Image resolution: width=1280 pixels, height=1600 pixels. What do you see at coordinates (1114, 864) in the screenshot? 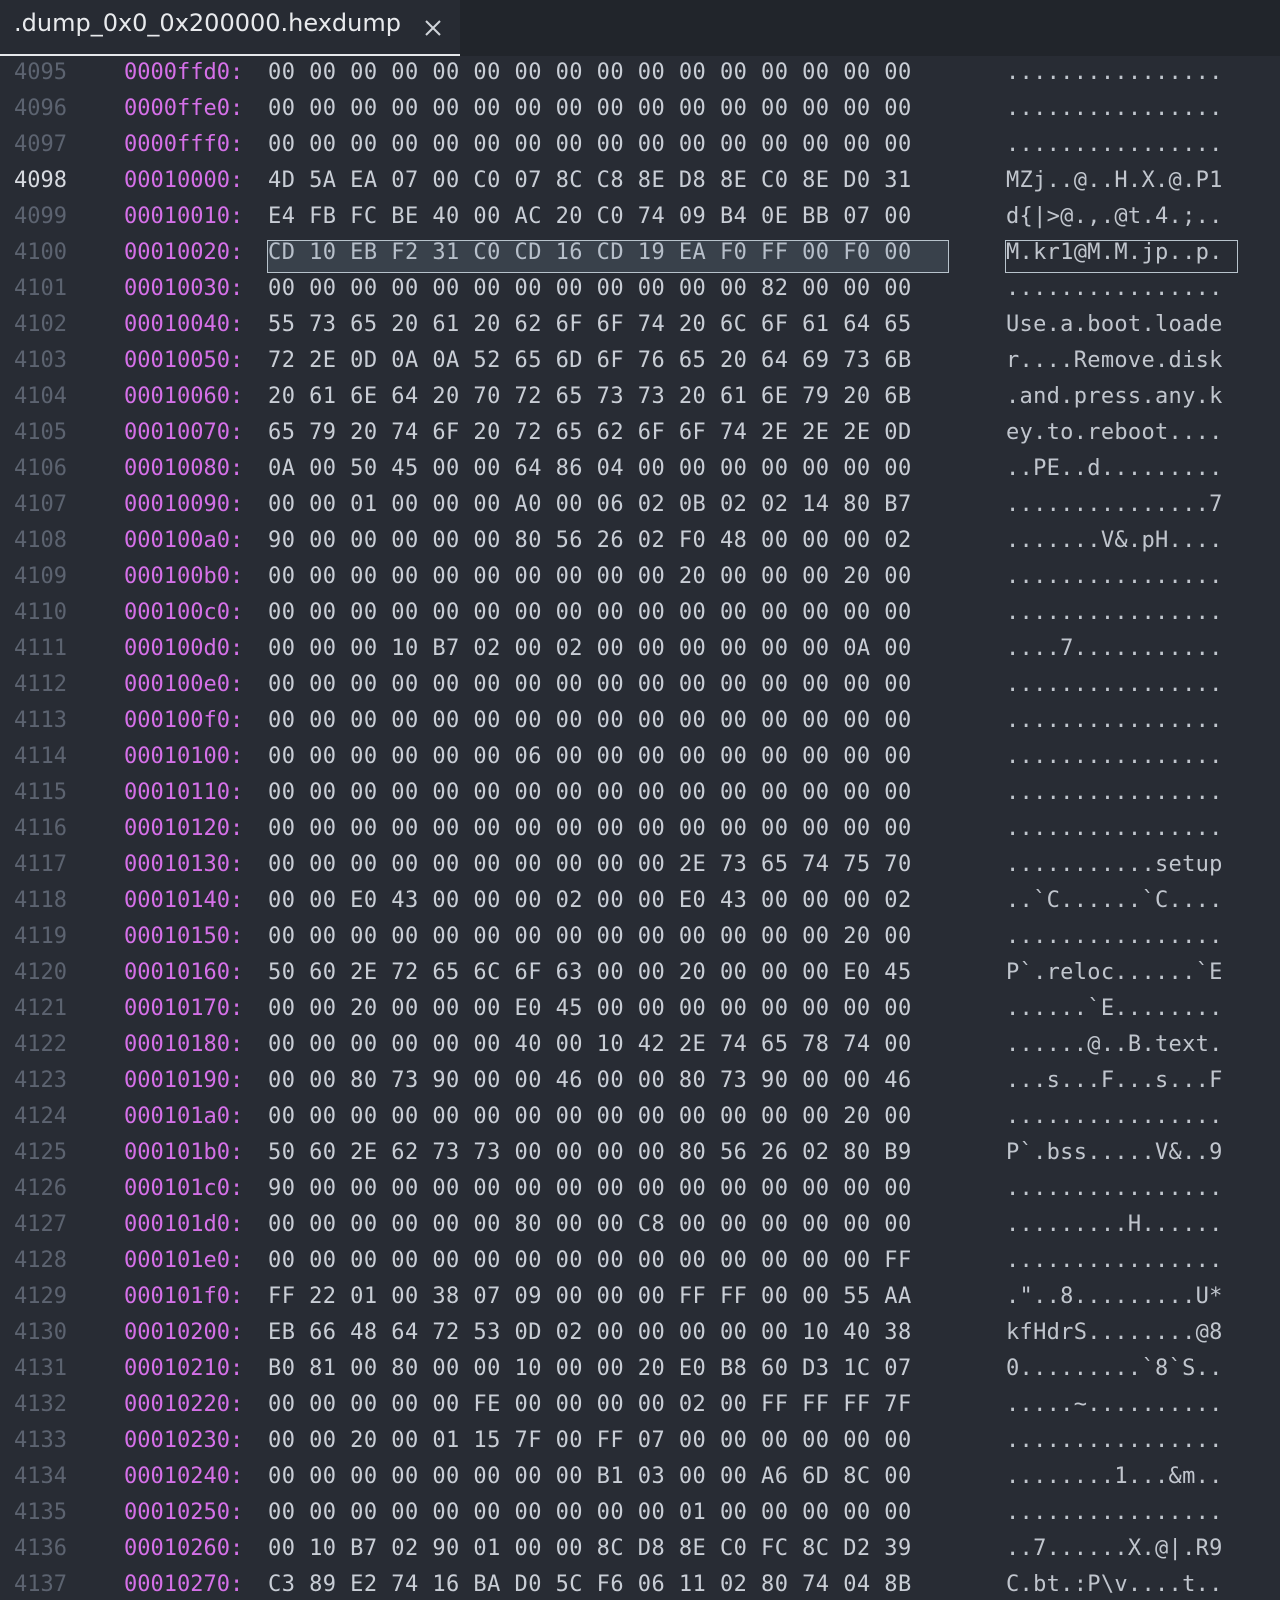
I see `ascii-preview: ...........setup` at bounding box center [1114, 864].